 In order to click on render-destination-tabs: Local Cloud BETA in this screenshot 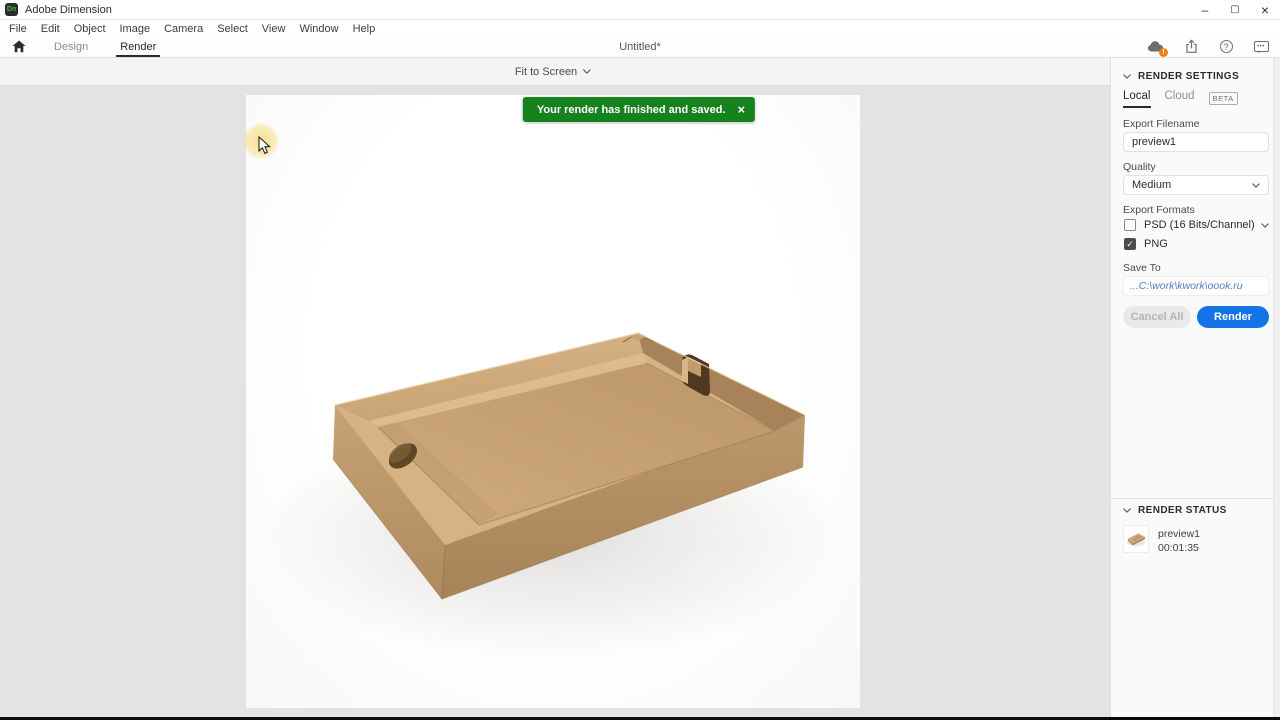, I will do `click(1180, 98)`.